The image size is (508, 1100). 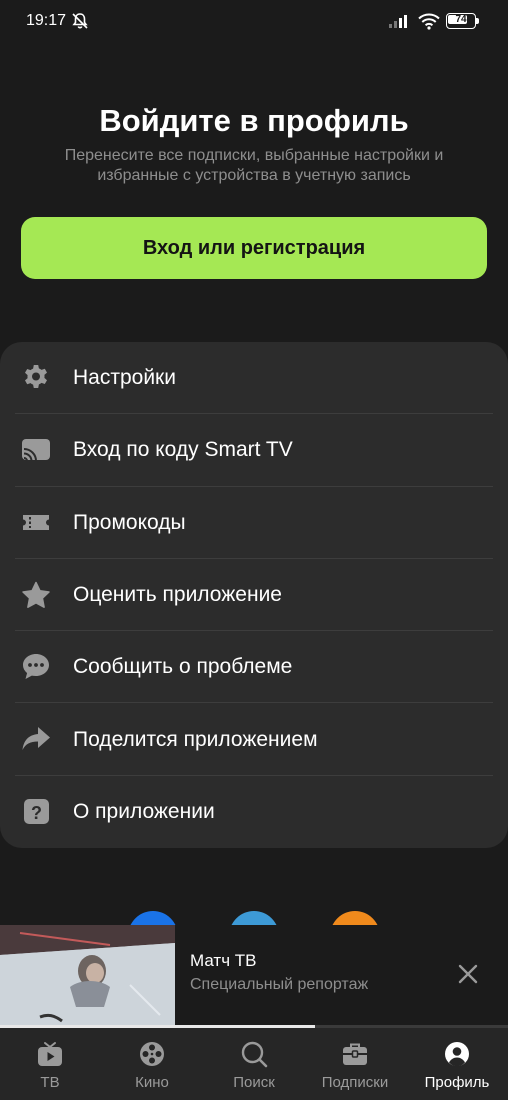 I want to click on profile-icon, so click(x=457, y=1054).